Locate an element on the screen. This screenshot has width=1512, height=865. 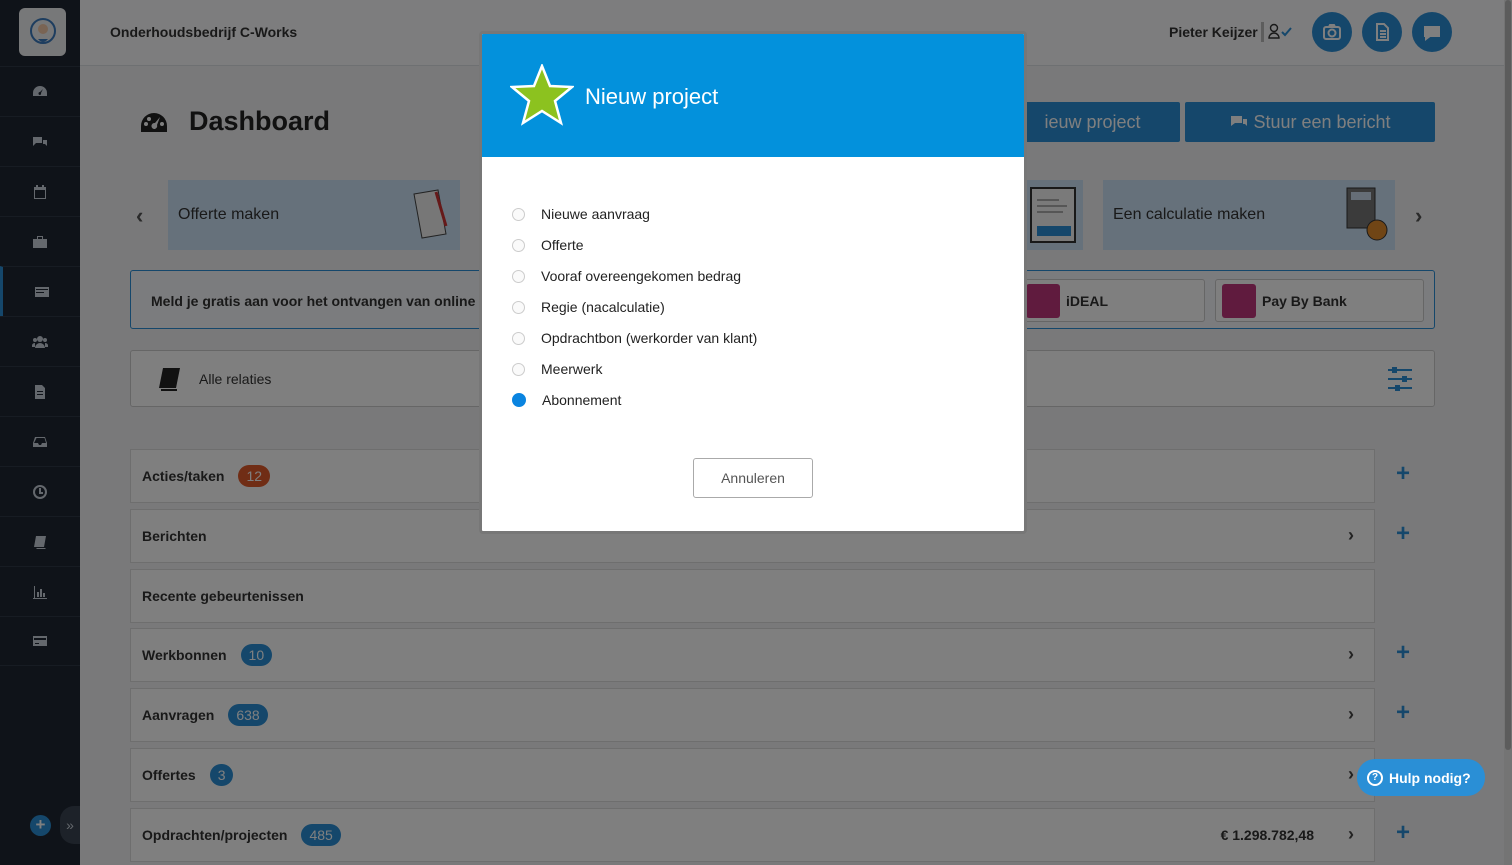
option-fixed-price: Vooraf overeengekomen bedrag is located at coordinates (626, 276).